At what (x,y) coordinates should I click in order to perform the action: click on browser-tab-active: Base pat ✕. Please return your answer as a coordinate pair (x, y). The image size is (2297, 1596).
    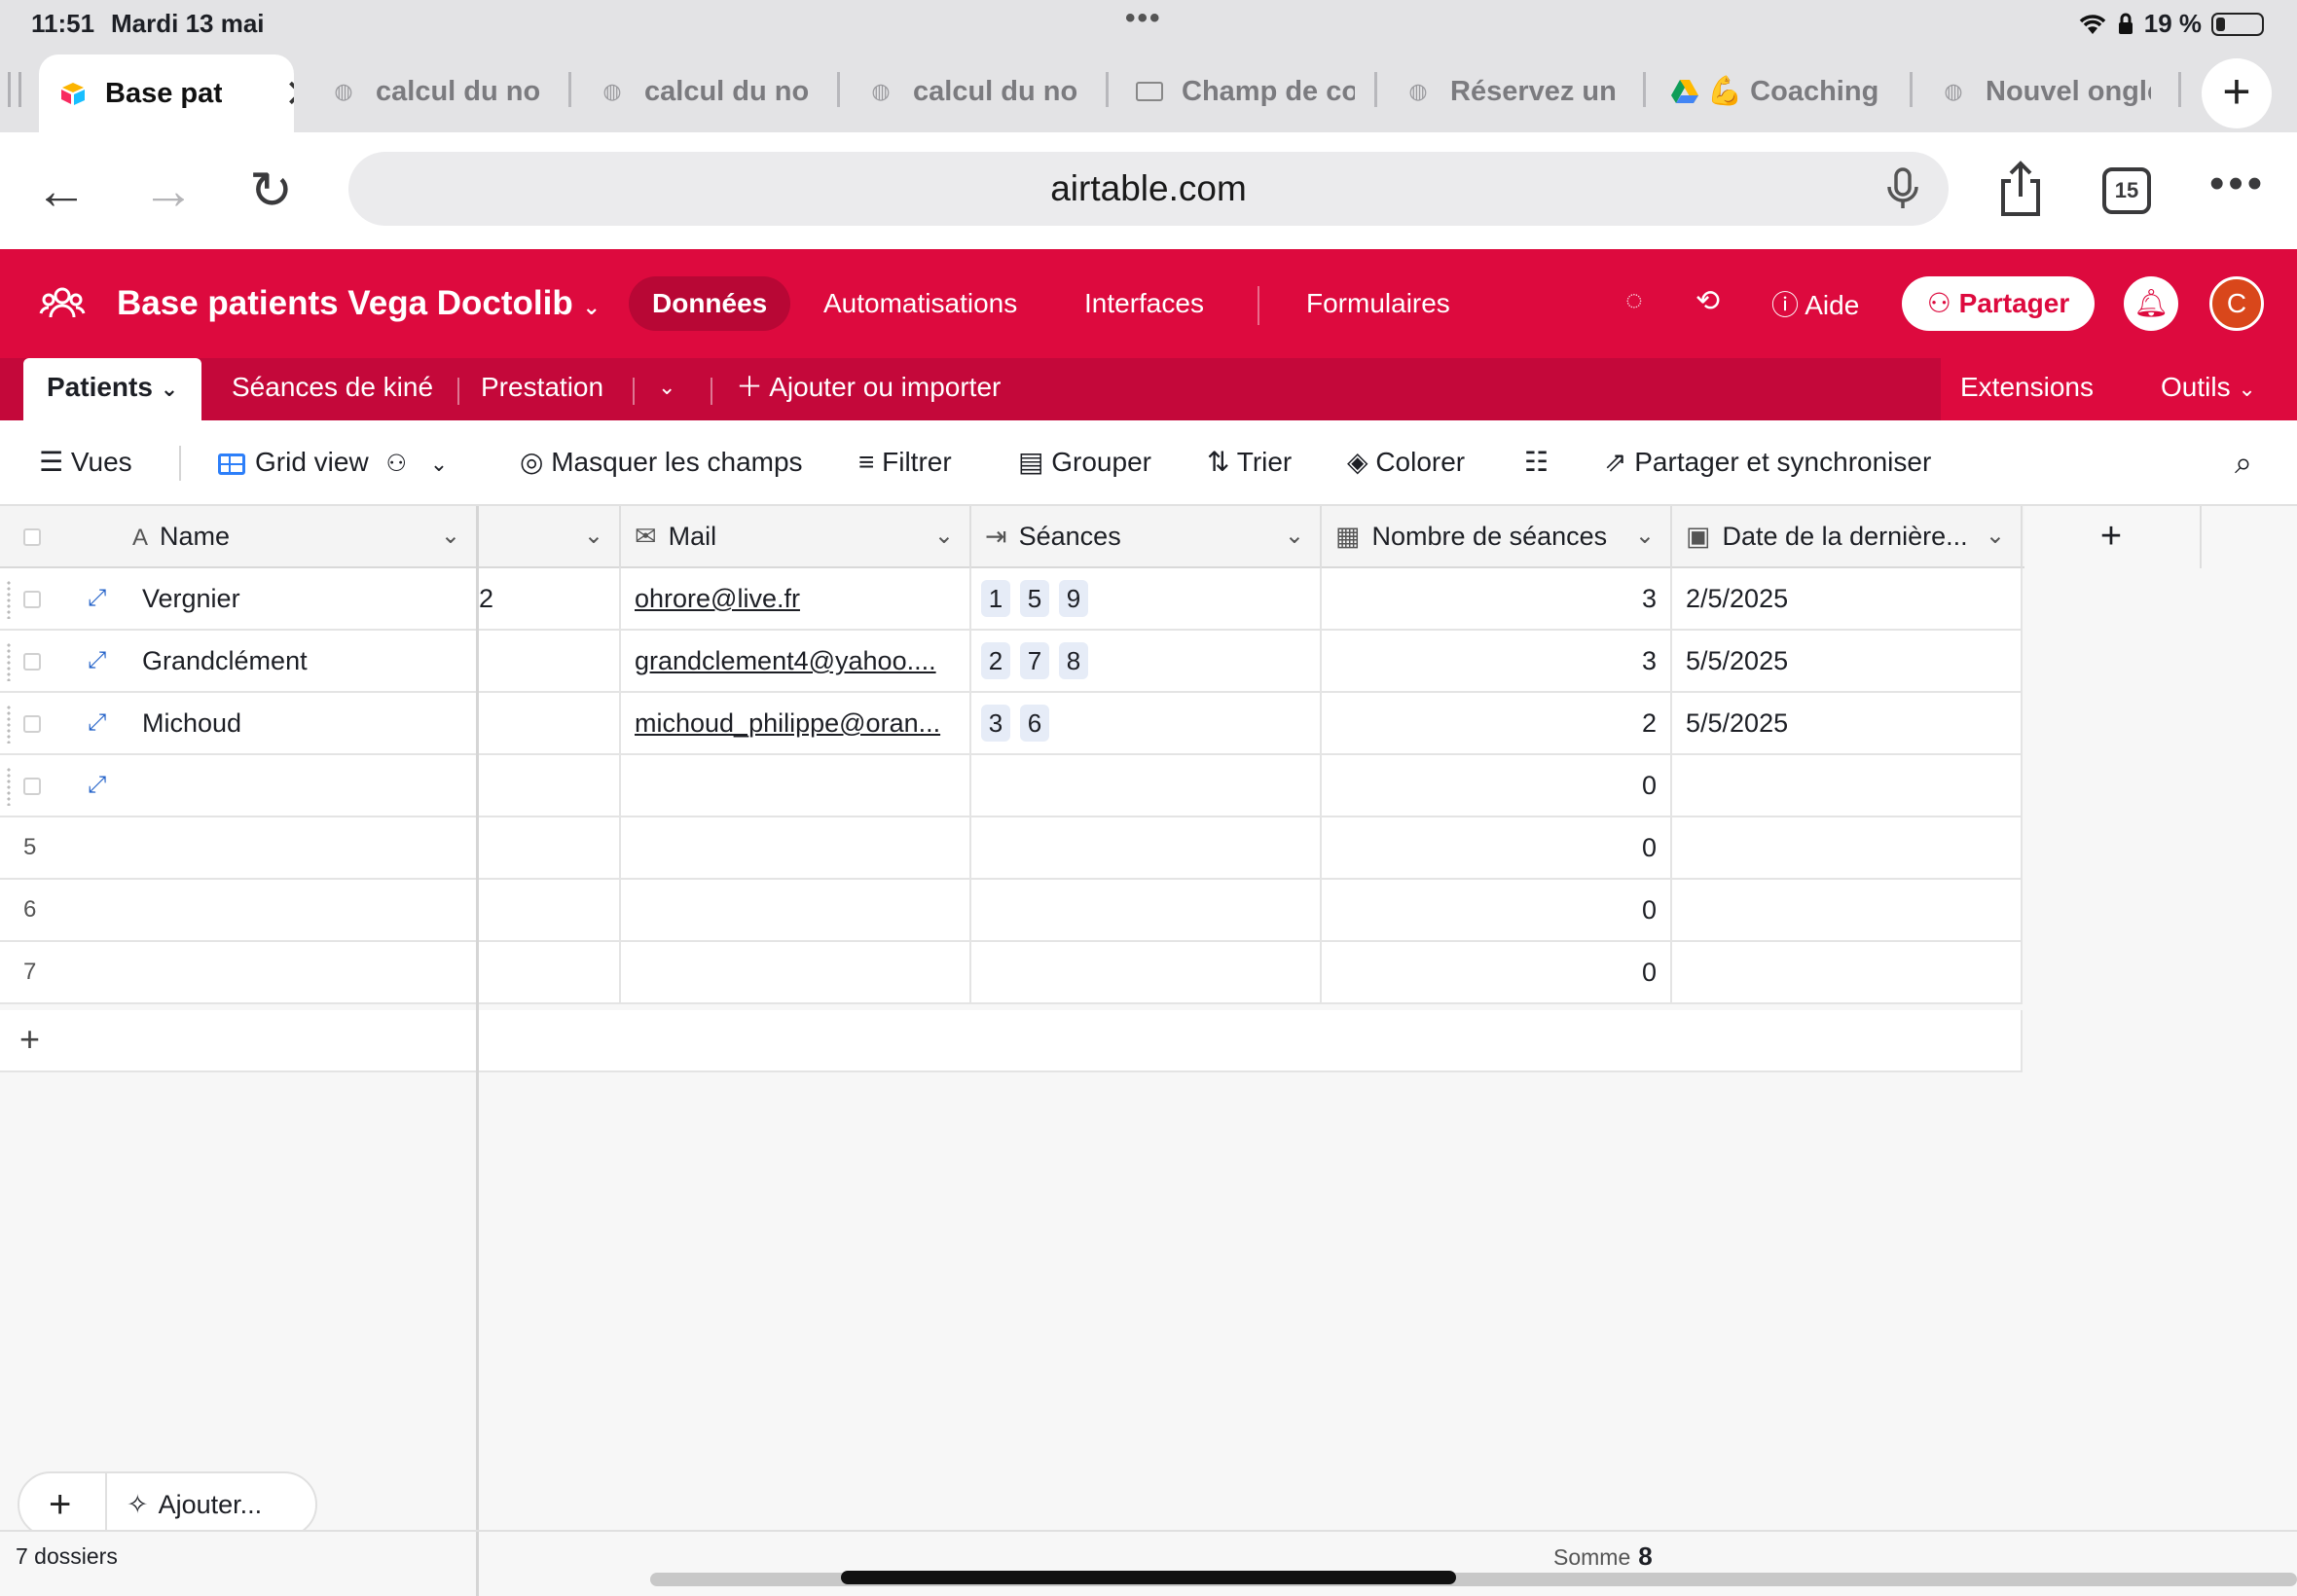
    Looking at the image, I should click on (166, 93).